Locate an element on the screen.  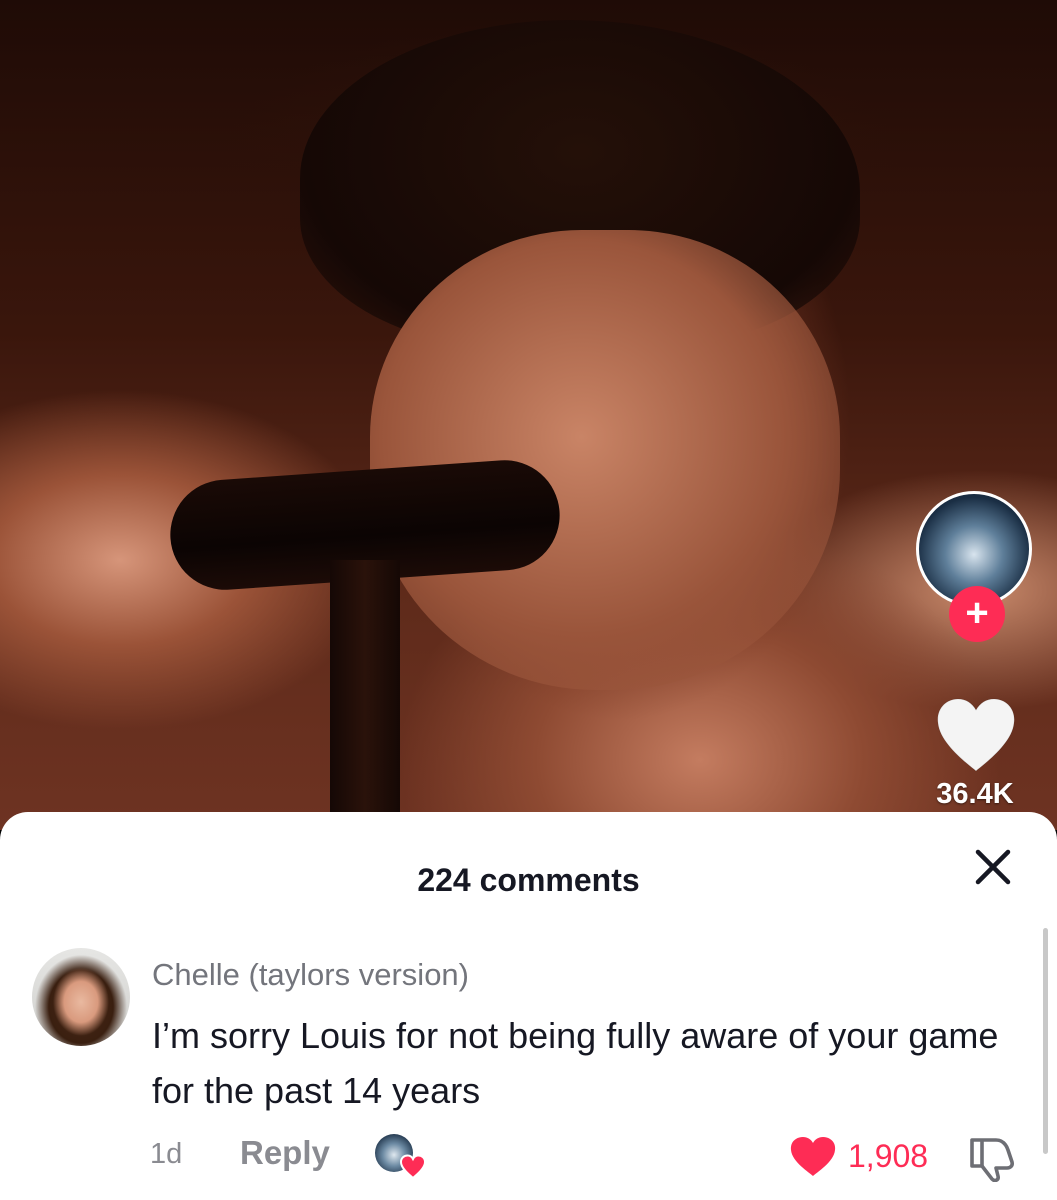
close-icon is located at coordinates (993, 867).